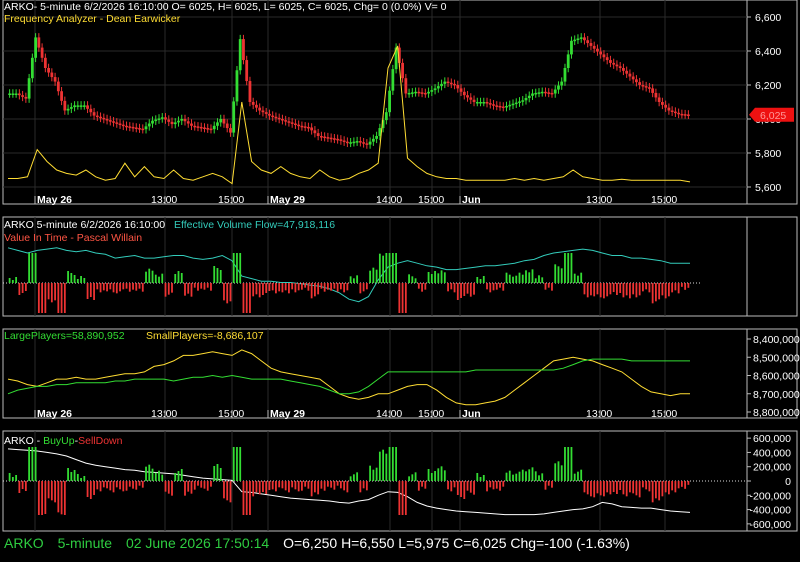 Image resolution: width=800 pixels, height=562 pixels. I want to click on panel2-evf-label: Effective Volume Flow=47,918,116, so click(255, 225).